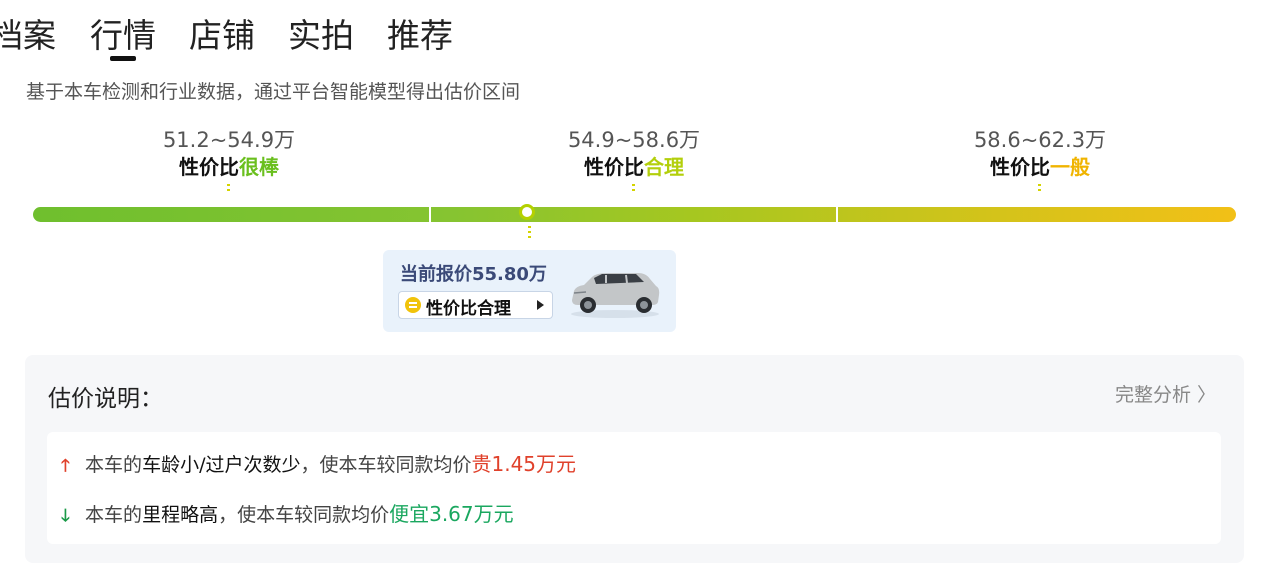 This screenshot has height=563, width=1268. What do you see at coordinates (28, 36) in the screenshot?
I see `tab-archive: 档案` at bounding box center [28, 36].